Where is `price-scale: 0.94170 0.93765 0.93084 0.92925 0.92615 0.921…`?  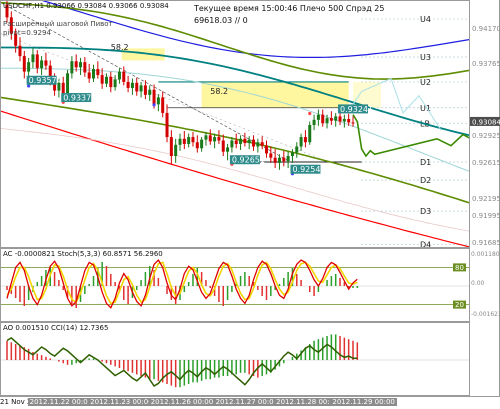 price-scale: 0.94170 0.93765 0.93084 0.92925 0.92615 0.921… is located at coordinates (485, 124).